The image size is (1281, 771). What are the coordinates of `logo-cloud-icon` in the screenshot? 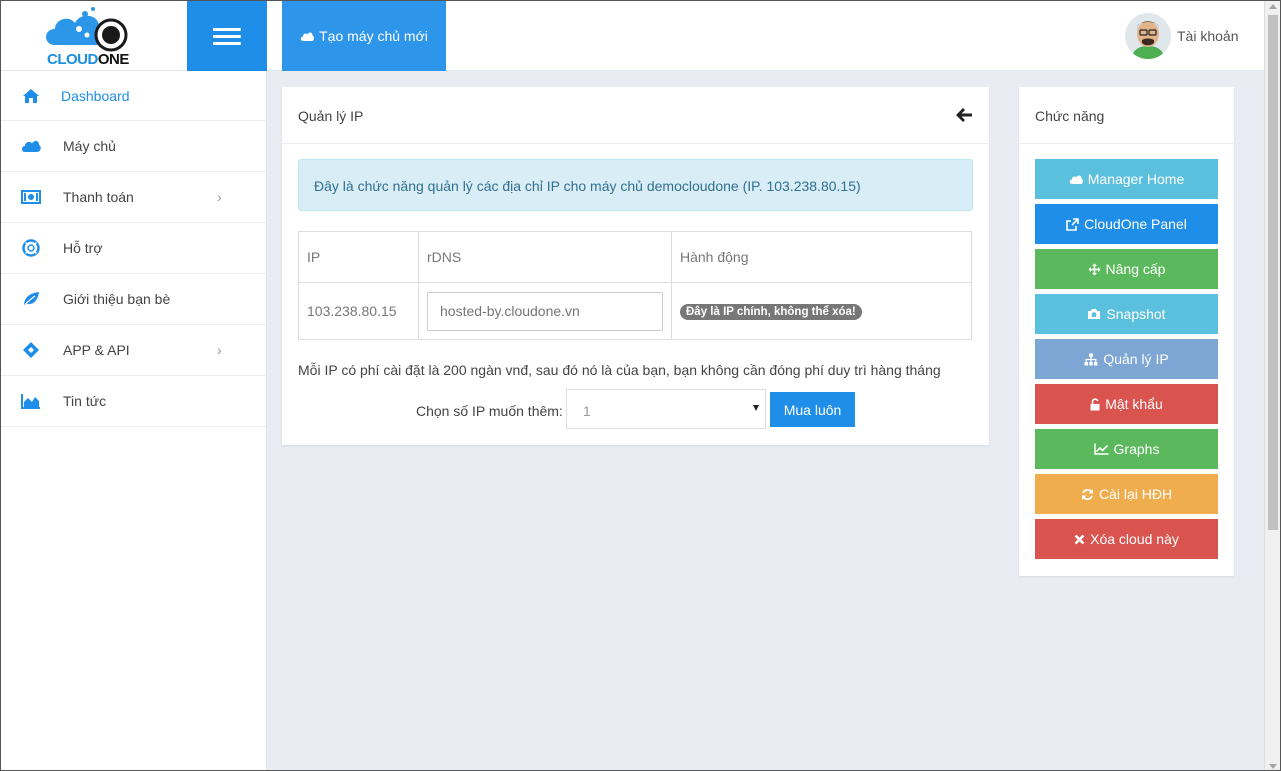 It's located at (87, 29).